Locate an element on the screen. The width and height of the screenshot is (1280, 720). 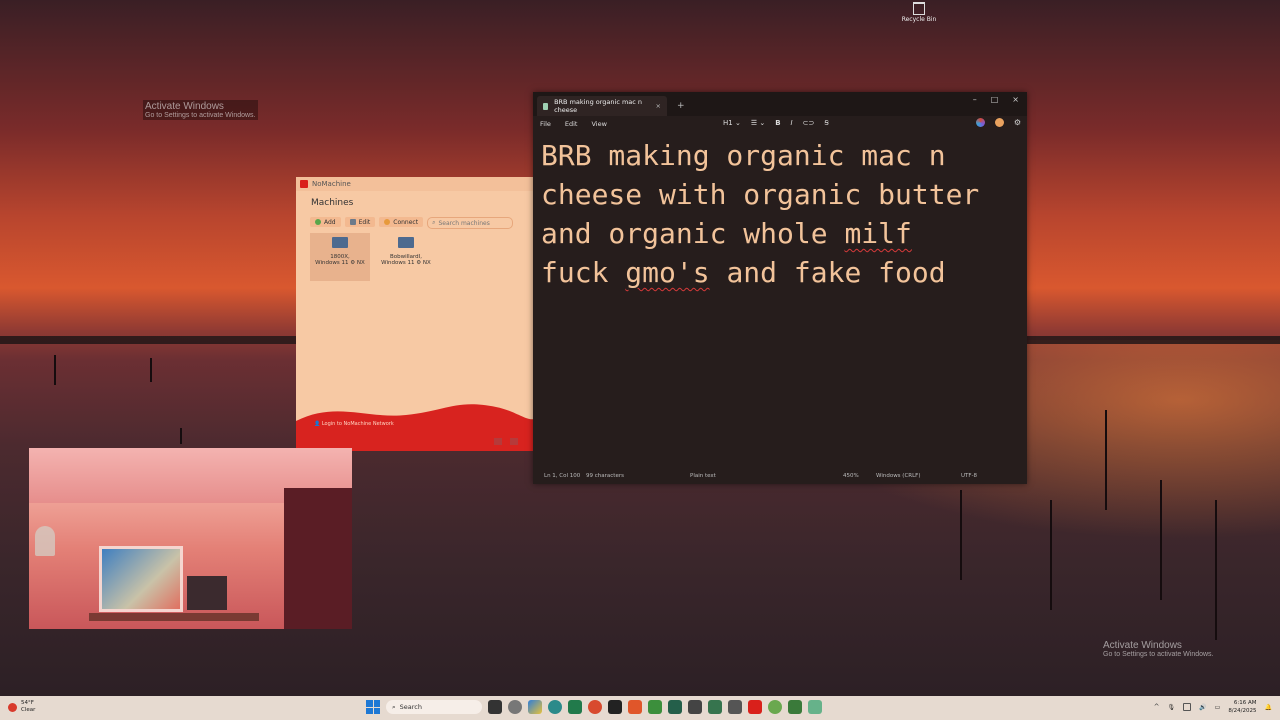
notepad-taskbar-icon is located at coordinates (815, 707).